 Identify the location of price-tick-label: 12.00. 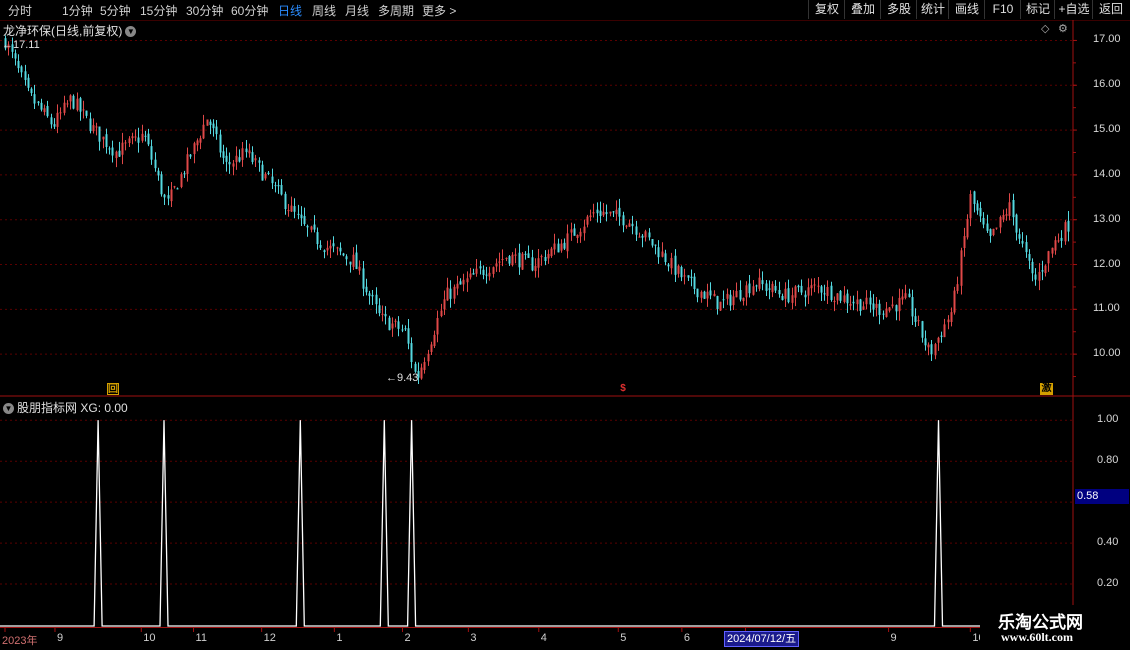
(1107, 263).